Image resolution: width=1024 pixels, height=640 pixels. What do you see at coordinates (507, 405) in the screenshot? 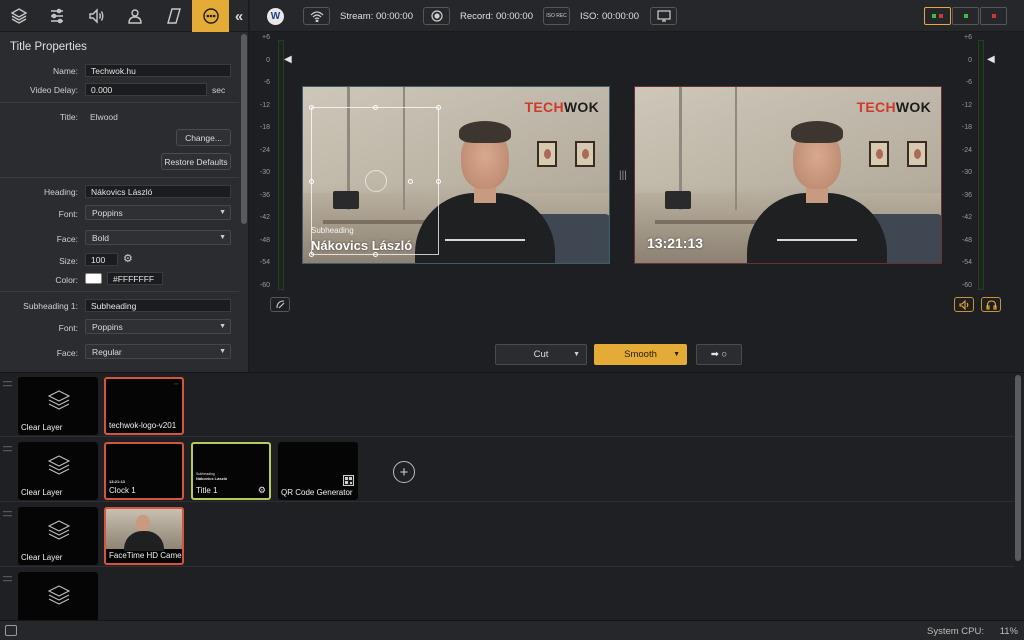
I see `layer-row: — — Clear Layer ▪▪▪ techwok-logo-v201` at bounding box center [507, 405].